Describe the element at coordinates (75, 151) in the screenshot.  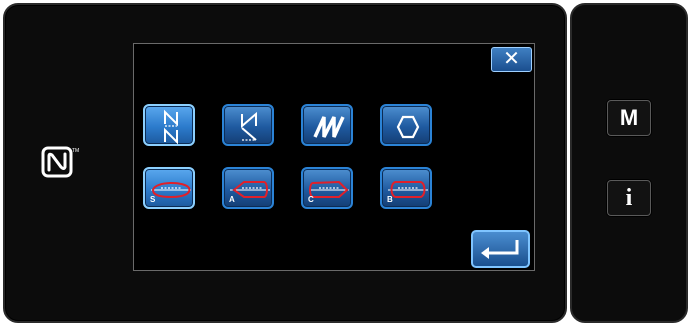
I see `svg-text: TM` at that location.